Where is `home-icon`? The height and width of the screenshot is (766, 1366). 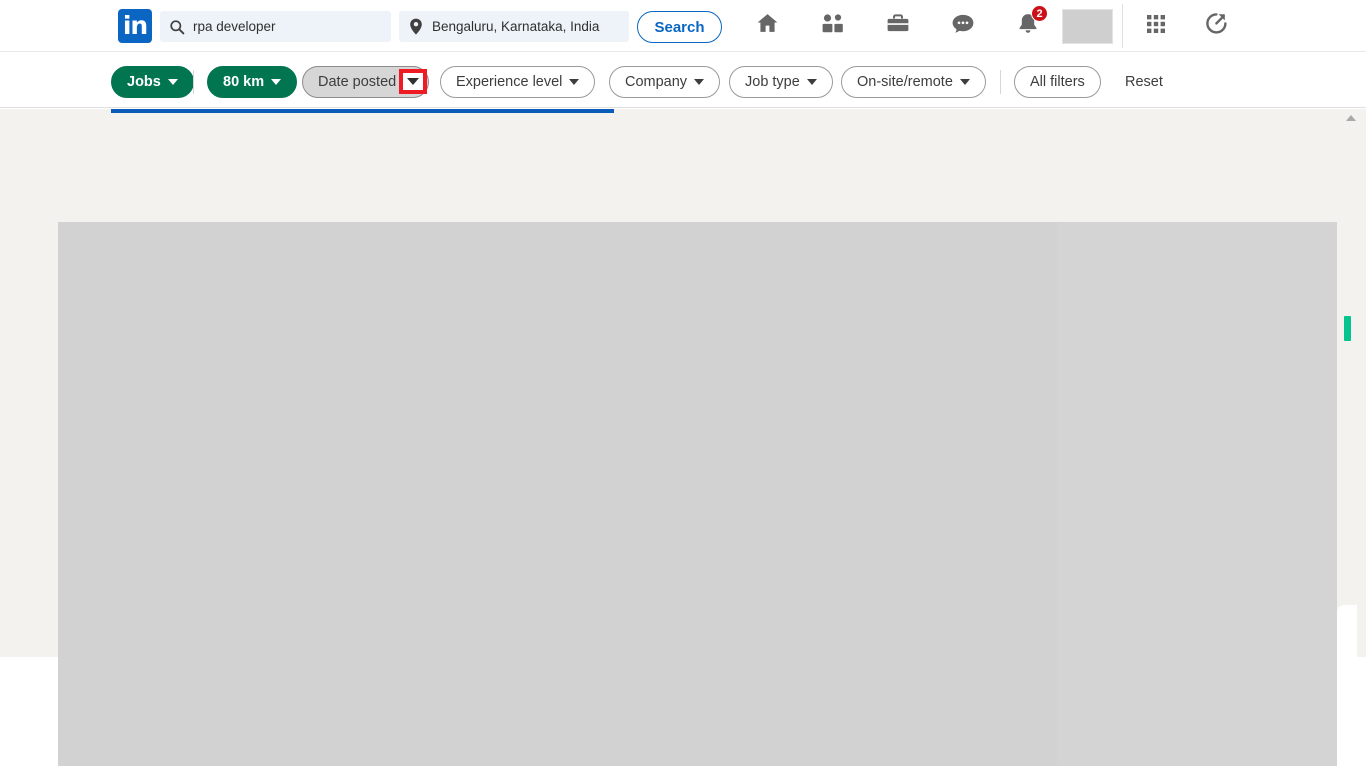 home-icon is located at coordinates (767, 26).